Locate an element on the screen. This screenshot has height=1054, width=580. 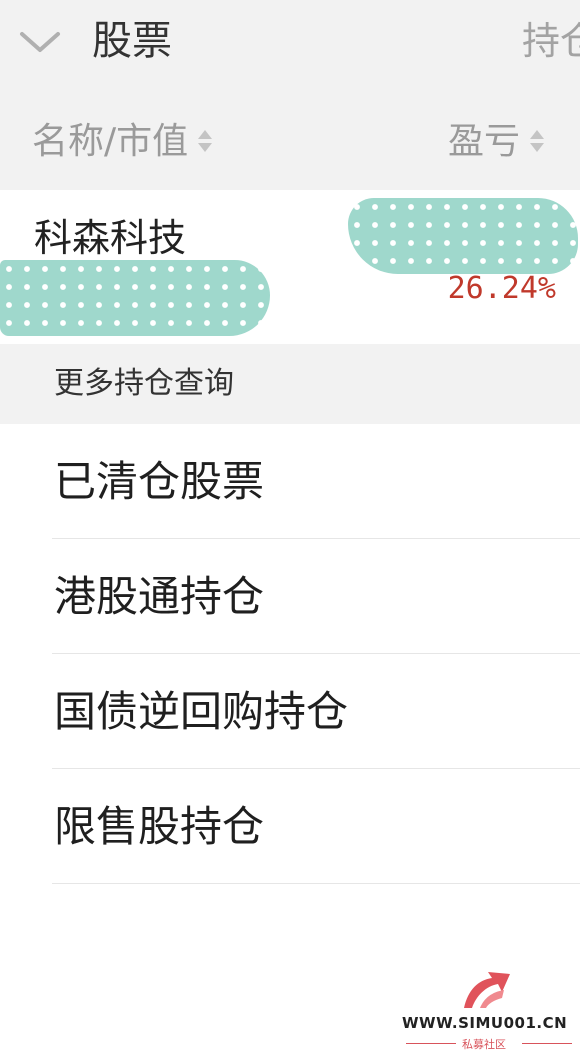
sort-by-profit-loss: 盈亏 is located at coordinates (497, 142).